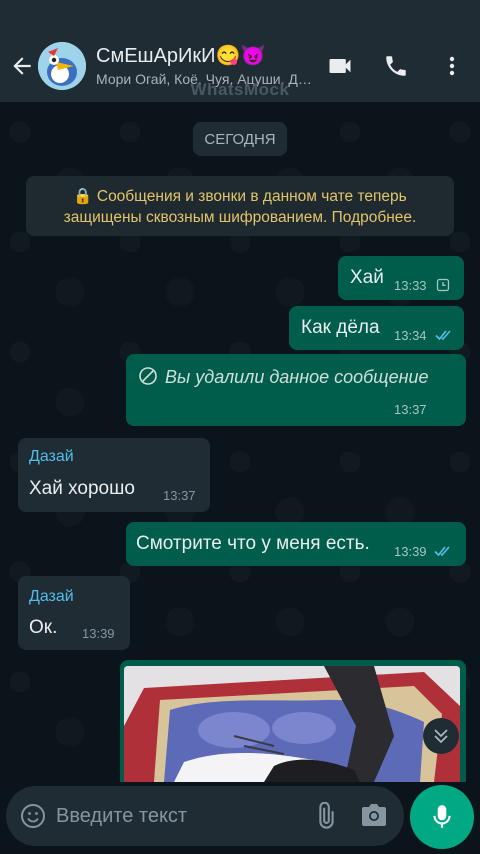  I want to click on message-bubble-incoming: Дазай Хай хорошо 13:37, so click(114, 475).